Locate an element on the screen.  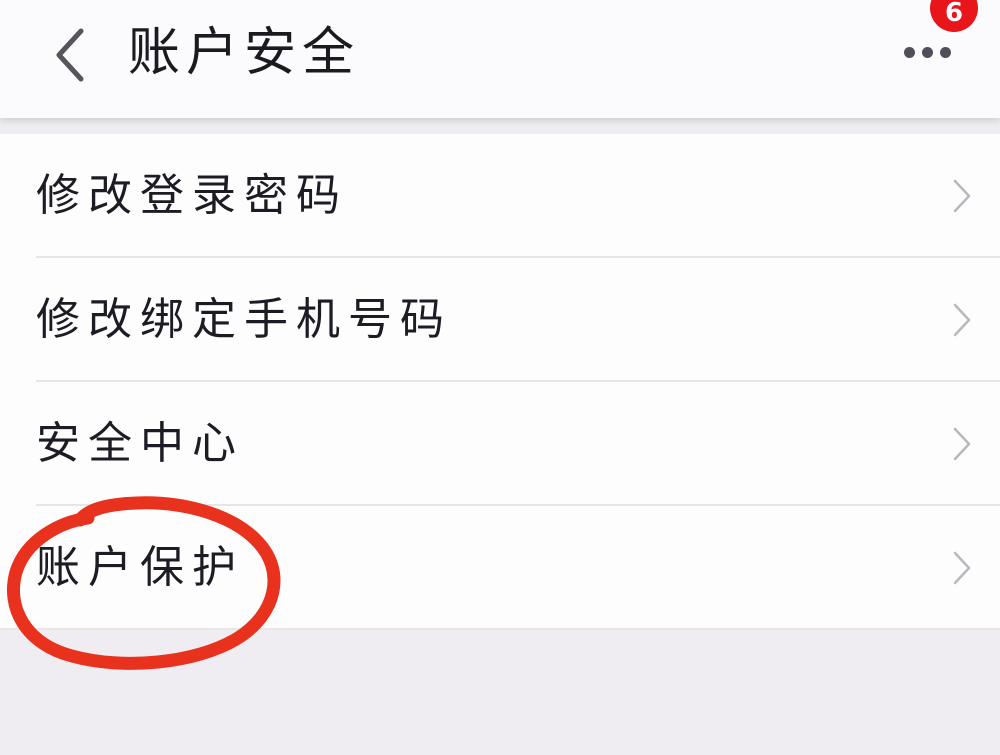
page-title: 账户安全 is located at coordinates (244, 53).